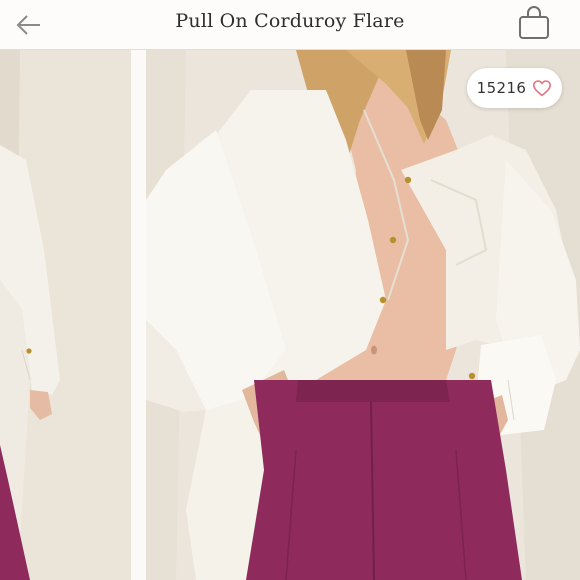 This screenshot has width=580, height=580. I want to click on arrow-left-icon, so click(28, 25).